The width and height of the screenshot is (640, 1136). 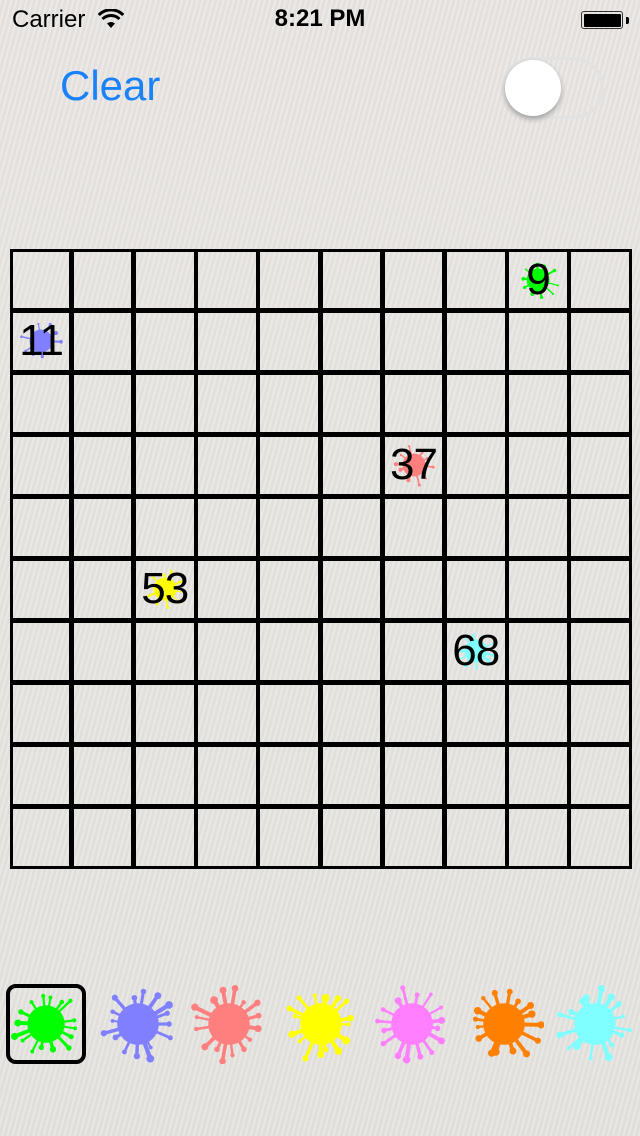 I want to click on grid-cell: 37, so click(x=413, y=465).